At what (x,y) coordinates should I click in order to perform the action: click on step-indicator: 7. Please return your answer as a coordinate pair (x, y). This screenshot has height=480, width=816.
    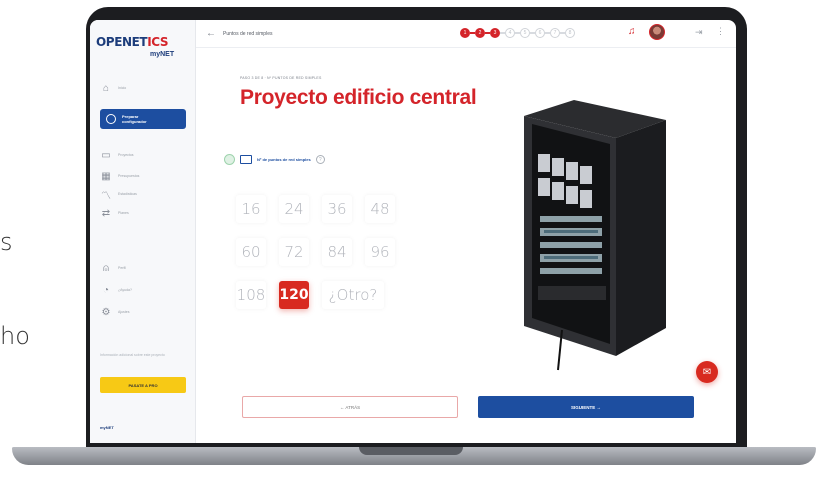
    Looking at the image, I should click on (555, 33).